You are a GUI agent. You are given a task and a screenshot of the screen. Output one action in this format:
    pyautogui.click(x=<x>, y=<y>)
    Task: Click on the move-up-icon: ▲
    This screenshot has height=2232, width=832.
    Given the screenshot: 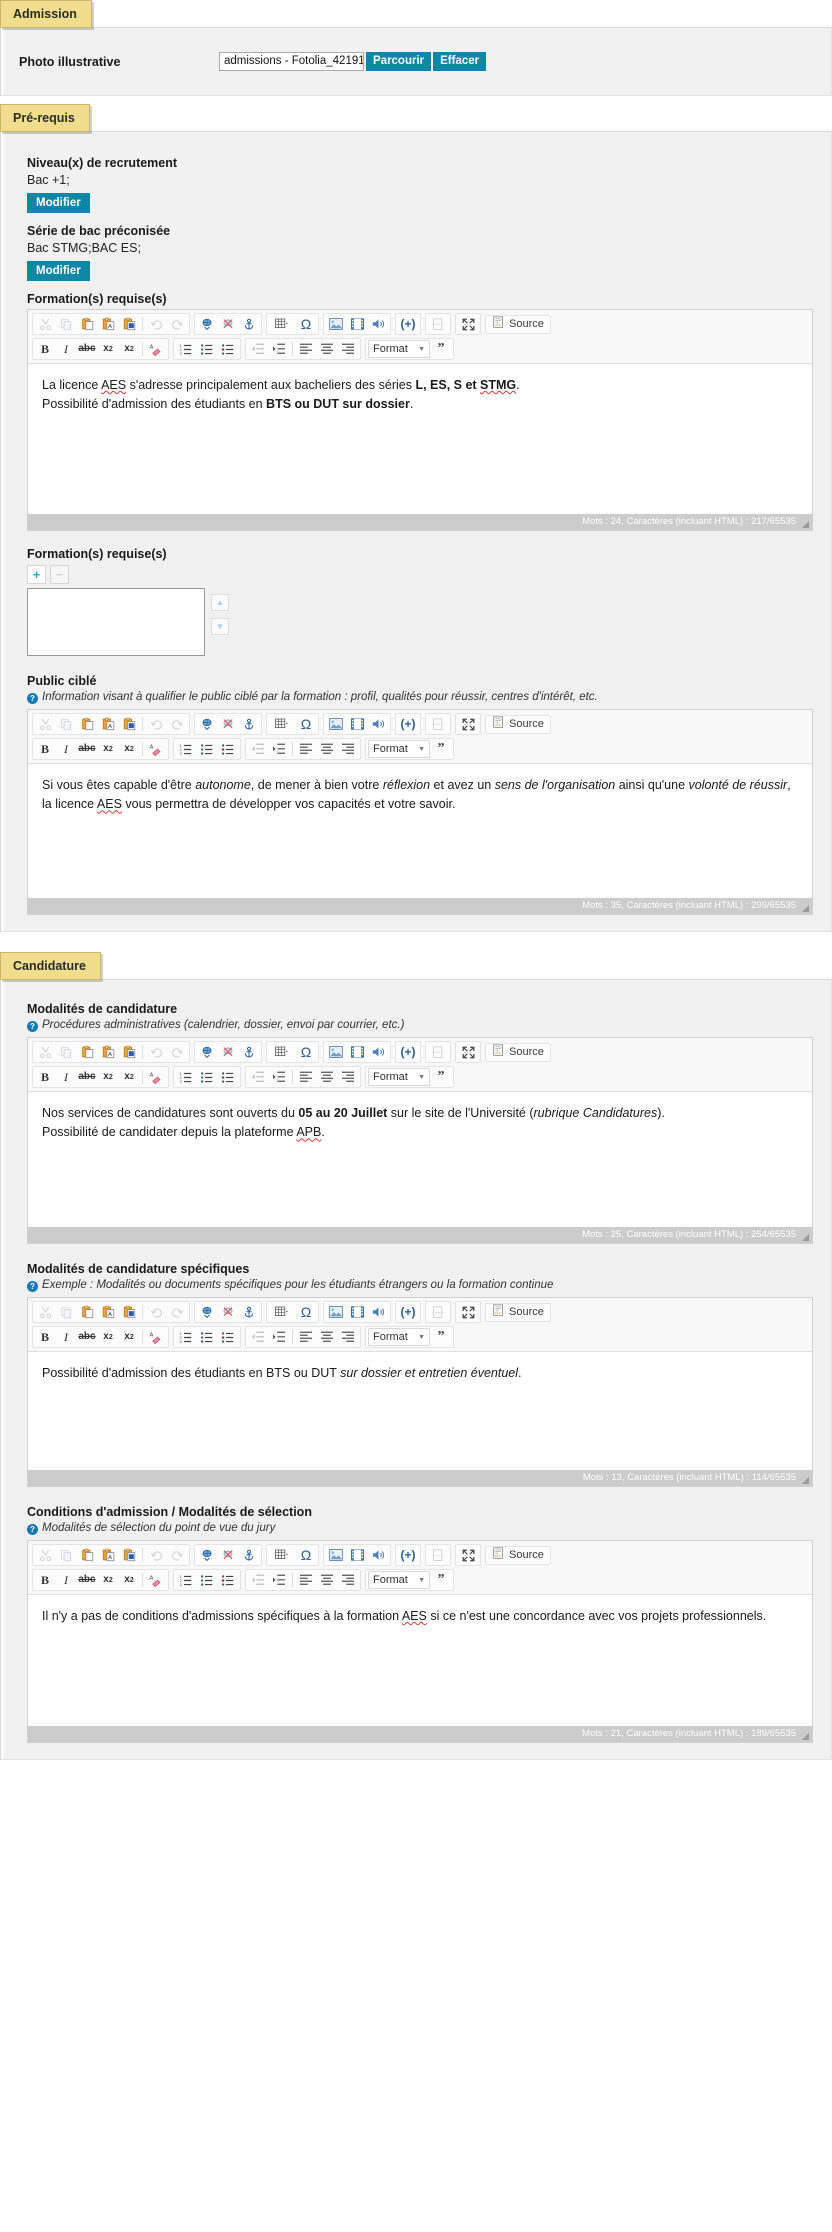 What is the action you would take?
    pyautogui.click(x=220, y=602)
    